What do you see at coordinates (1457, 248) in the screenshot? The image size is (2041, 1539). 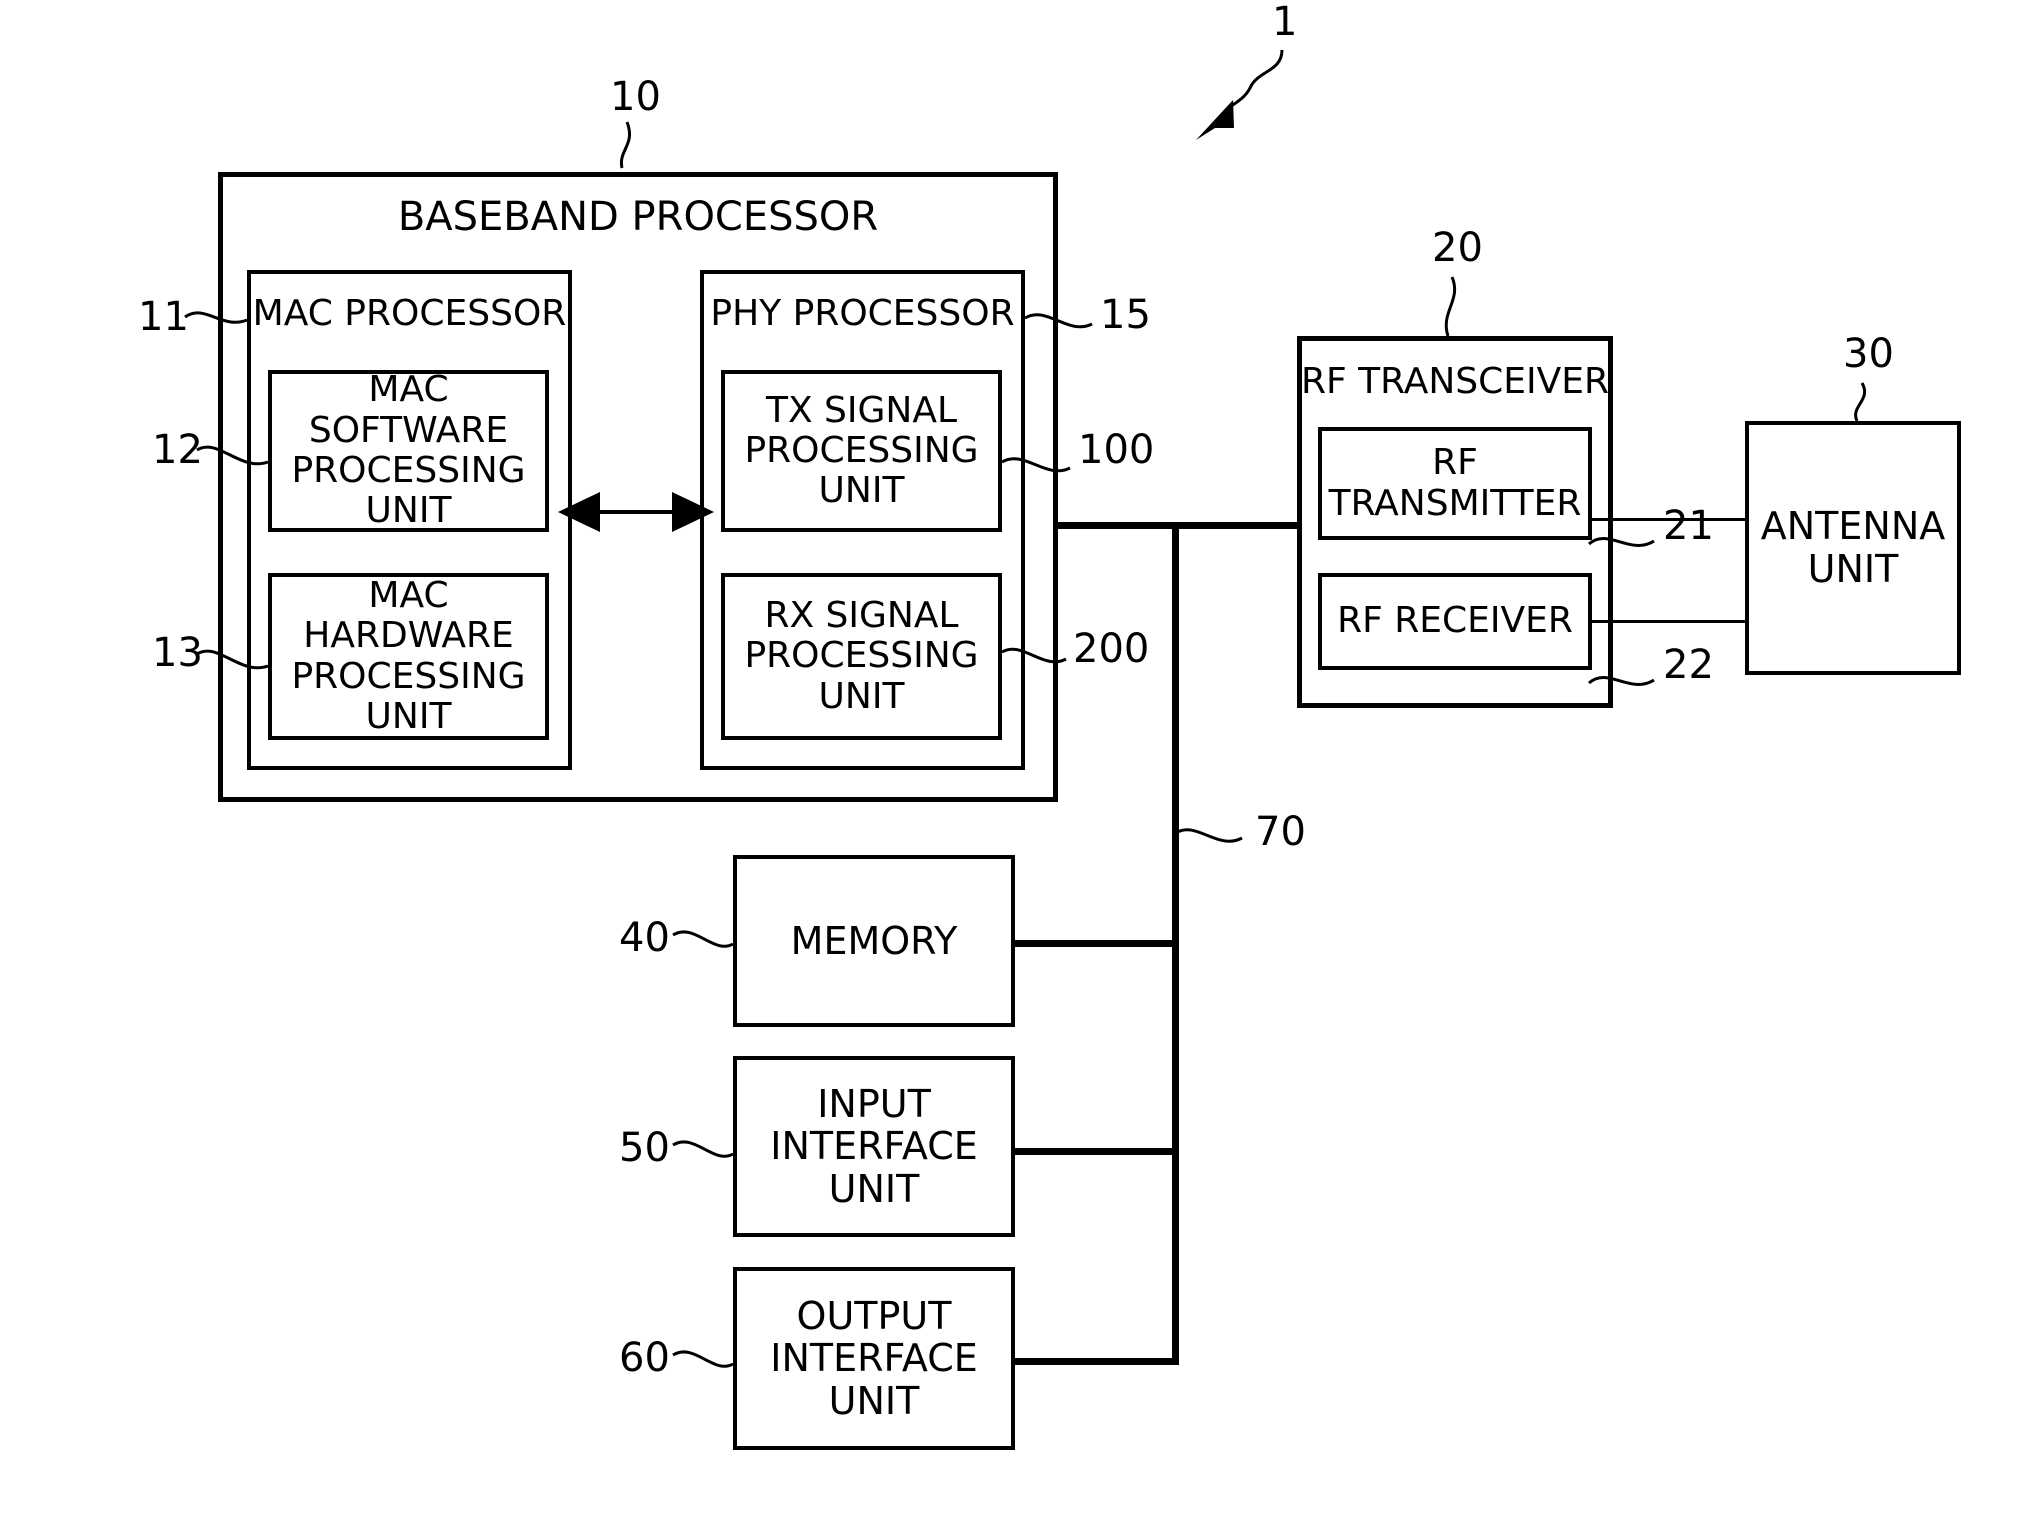 I see `ref-rf-transceiver-20: 20` at bounding box center [1457, 248].